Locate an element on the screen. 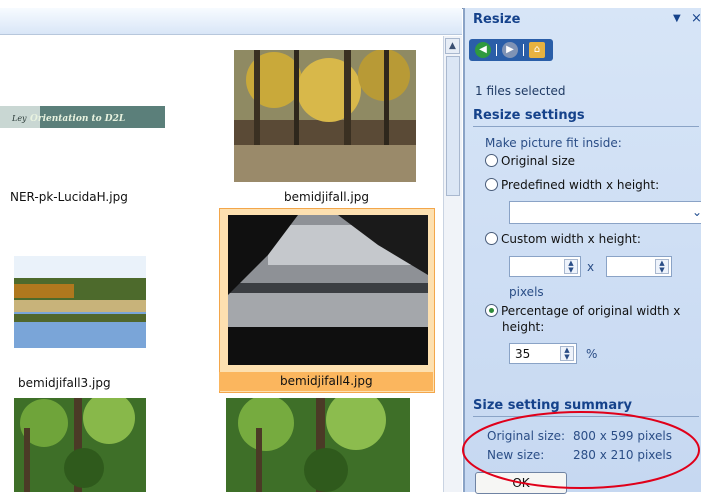  scroll-thumb is located at coordinates (453, 126).